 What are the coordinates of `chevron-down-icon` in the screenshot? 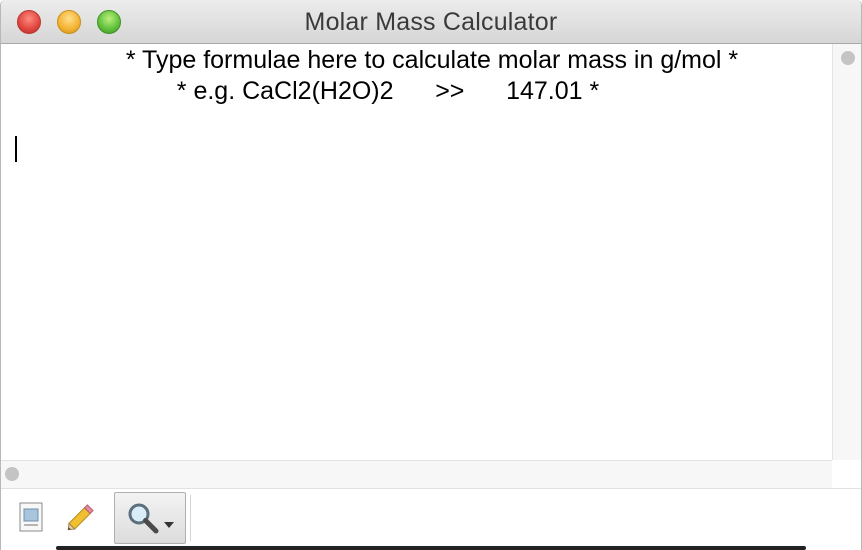 It's located at (169, 525).